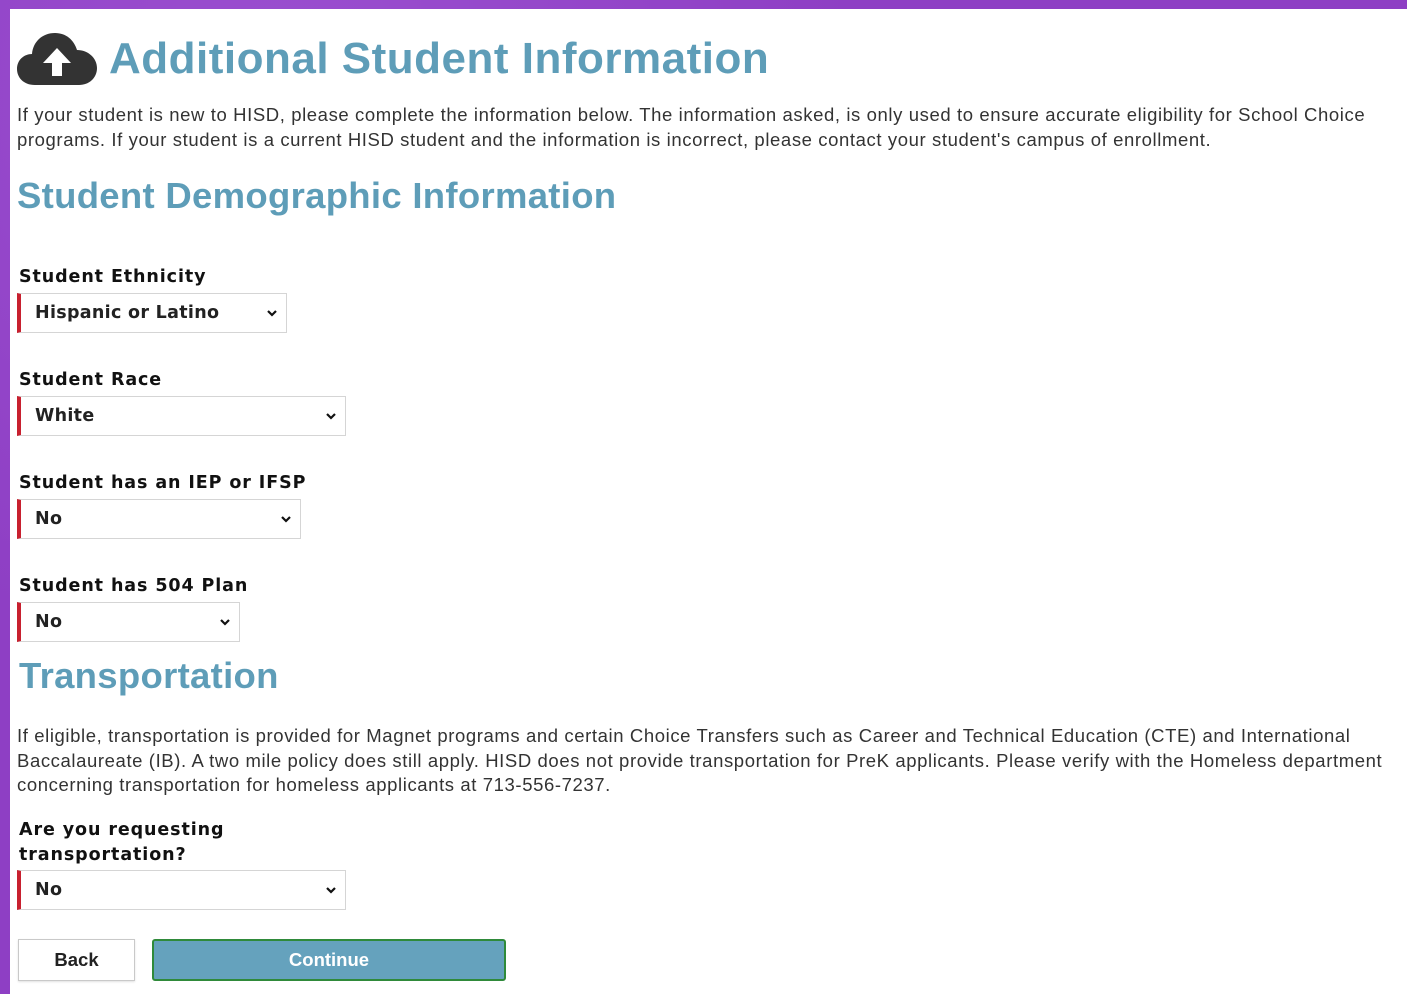  Describe the element at coordinates (159, 518) in the screenshot. I see `iep-select: No` at that location.